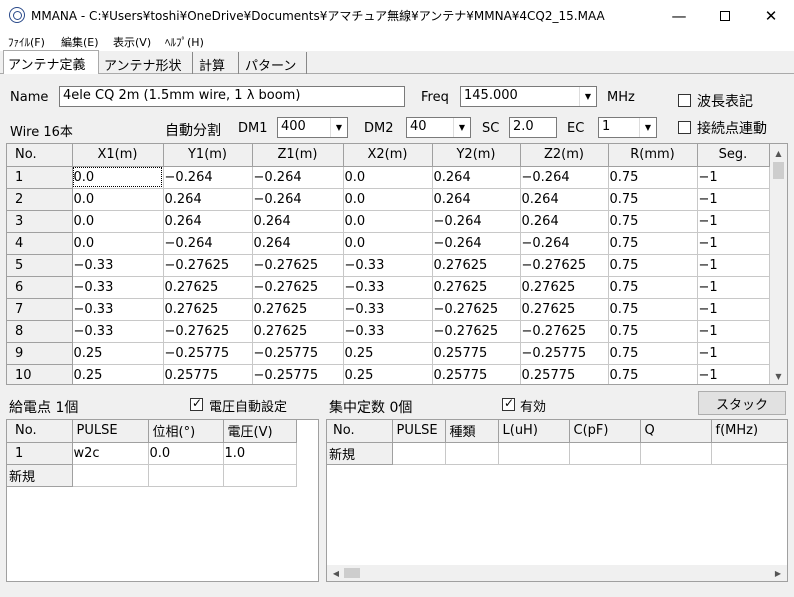 Image resolution: width=794 pixels, height=597 pixels. What do you see at coordinates (676, 431) in the screenshot?
I see `column-header: Q` at bounding box center [676, 431].